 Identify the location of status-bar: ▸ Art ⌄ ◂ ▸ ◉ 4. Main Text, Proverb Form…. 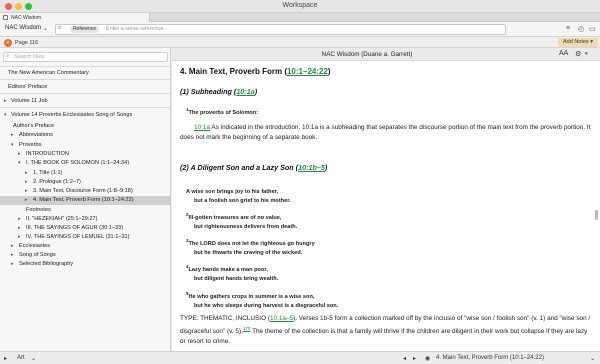
(300, 357).